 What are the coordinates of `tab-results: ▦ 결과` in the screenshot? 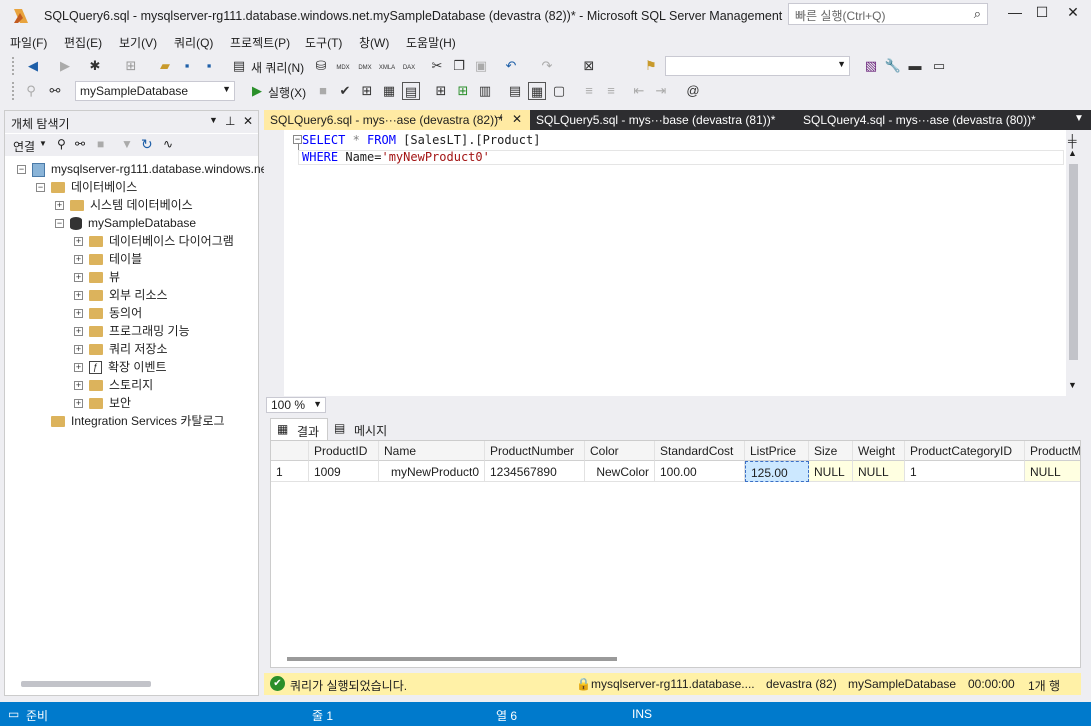 It's located at (299, 429).